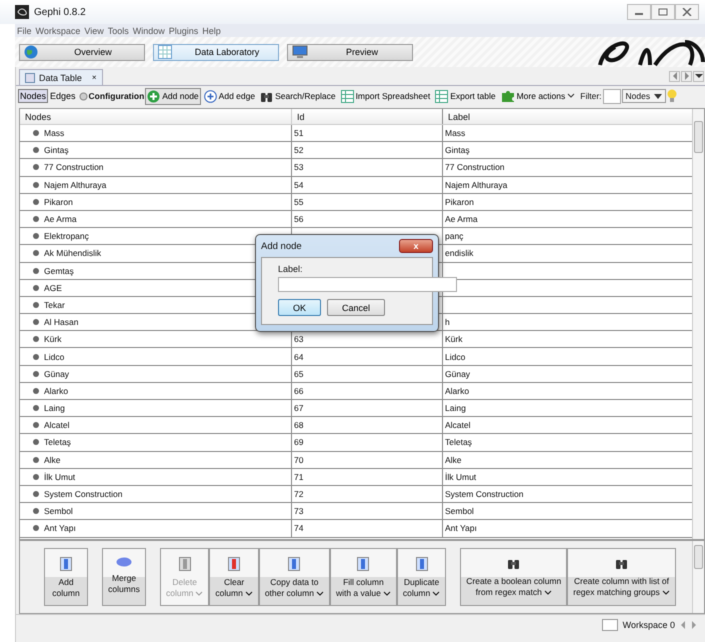 This screenshot has width=705, height=642. What do you see at coordinates (299, 167) in the screenshot?
I see `table-cell: 53` at bounding box center [299, 167].